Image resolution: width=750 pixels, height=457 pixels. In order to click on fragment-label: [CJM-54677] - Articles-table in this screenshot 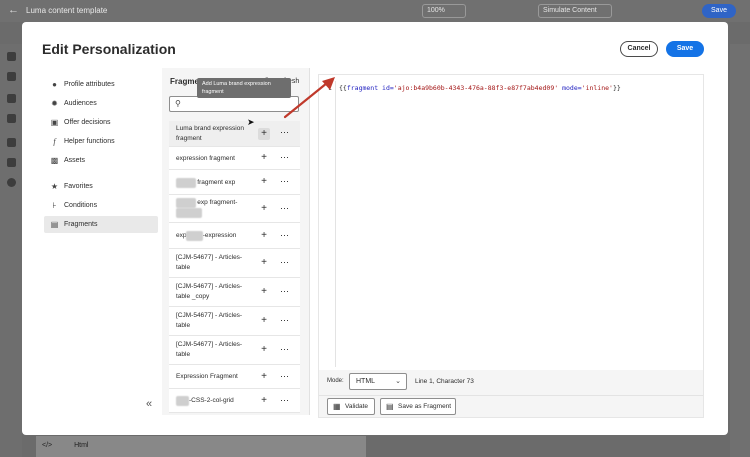, I will do `click(209, 262)`.